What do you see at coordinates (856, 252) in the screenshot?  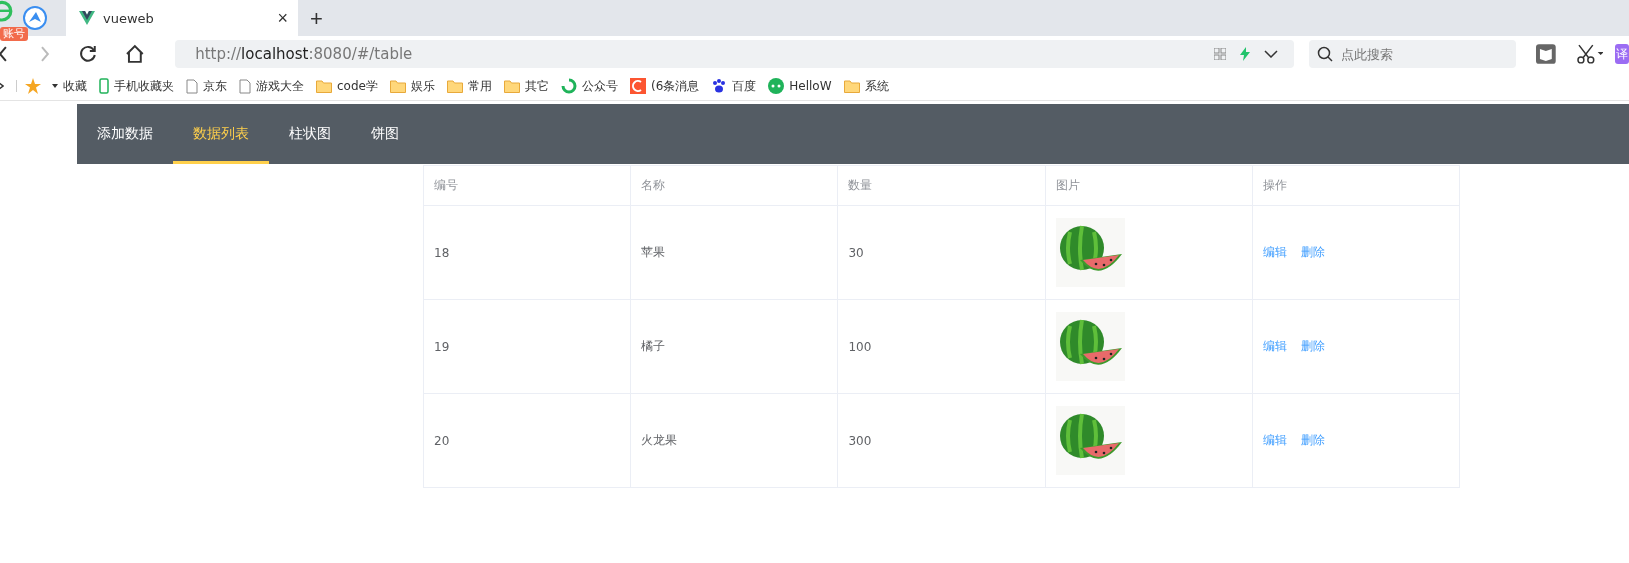 I see `table-cell: 30` at bounding box center [856, 252].